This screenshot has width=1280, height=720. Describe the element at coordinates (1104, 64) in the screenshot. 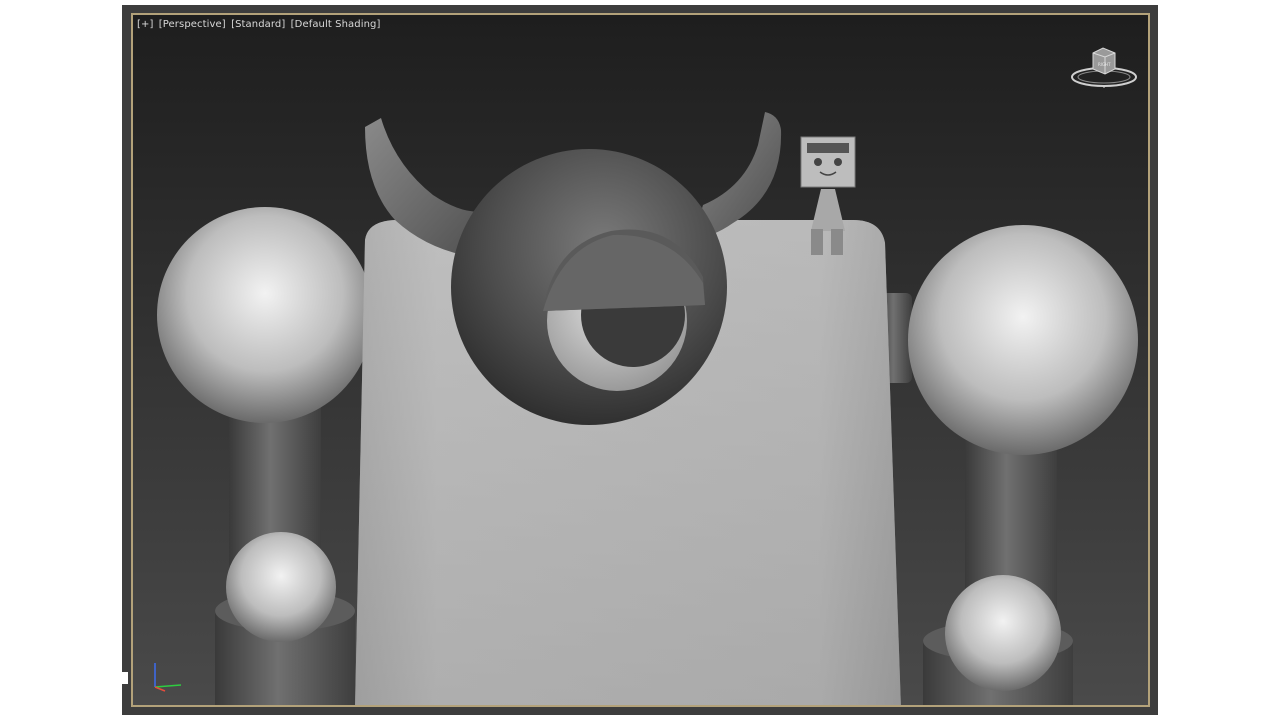

I see `viewcube-face-label: RIGHT` at that location.